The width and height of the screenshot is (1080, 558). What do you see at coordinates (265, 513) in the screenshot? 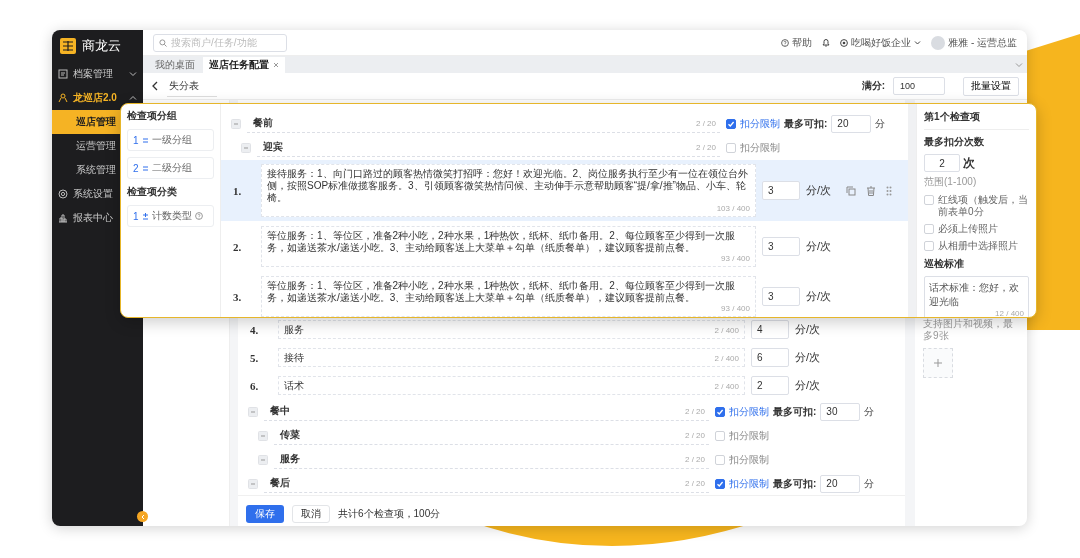
I see `save-button: 保存` at bounding box center [265, 513].